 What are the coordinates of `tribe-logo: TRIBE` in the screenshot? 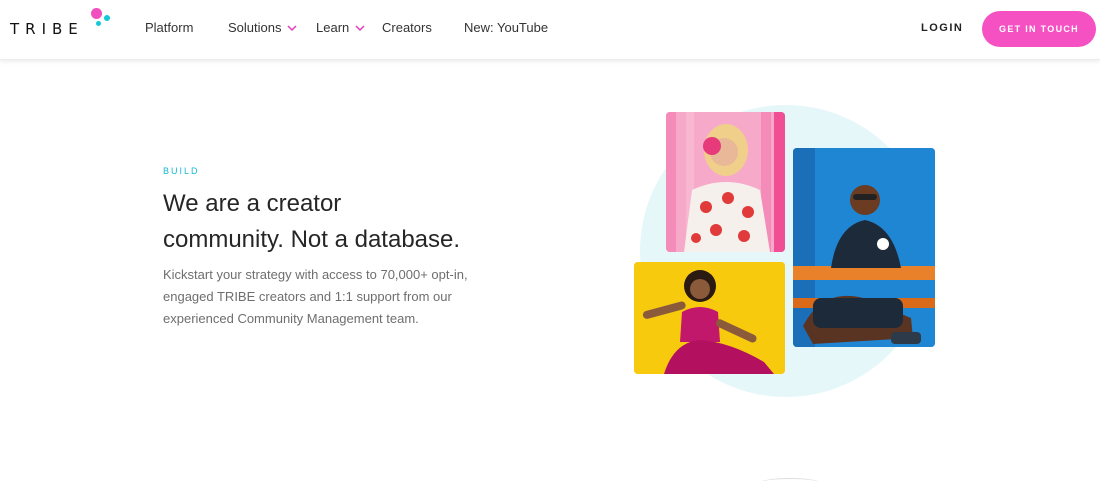 It's located at (65, 26).